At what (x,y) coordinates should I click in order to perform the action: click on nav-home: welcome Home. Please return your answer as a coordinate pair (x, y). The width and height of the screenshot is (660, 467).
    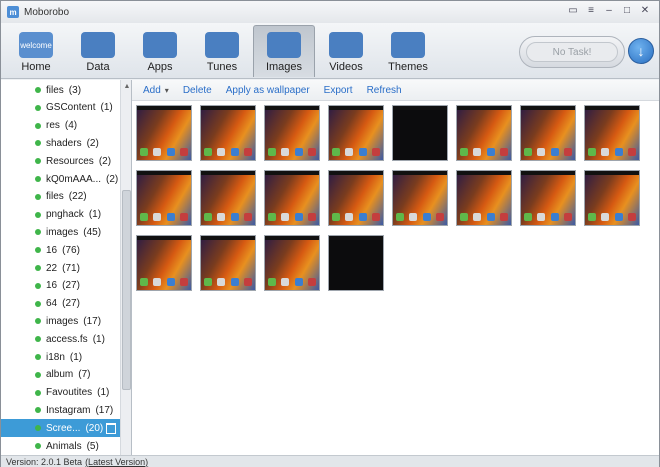
    Looking at the image, I should click on (36, 51).